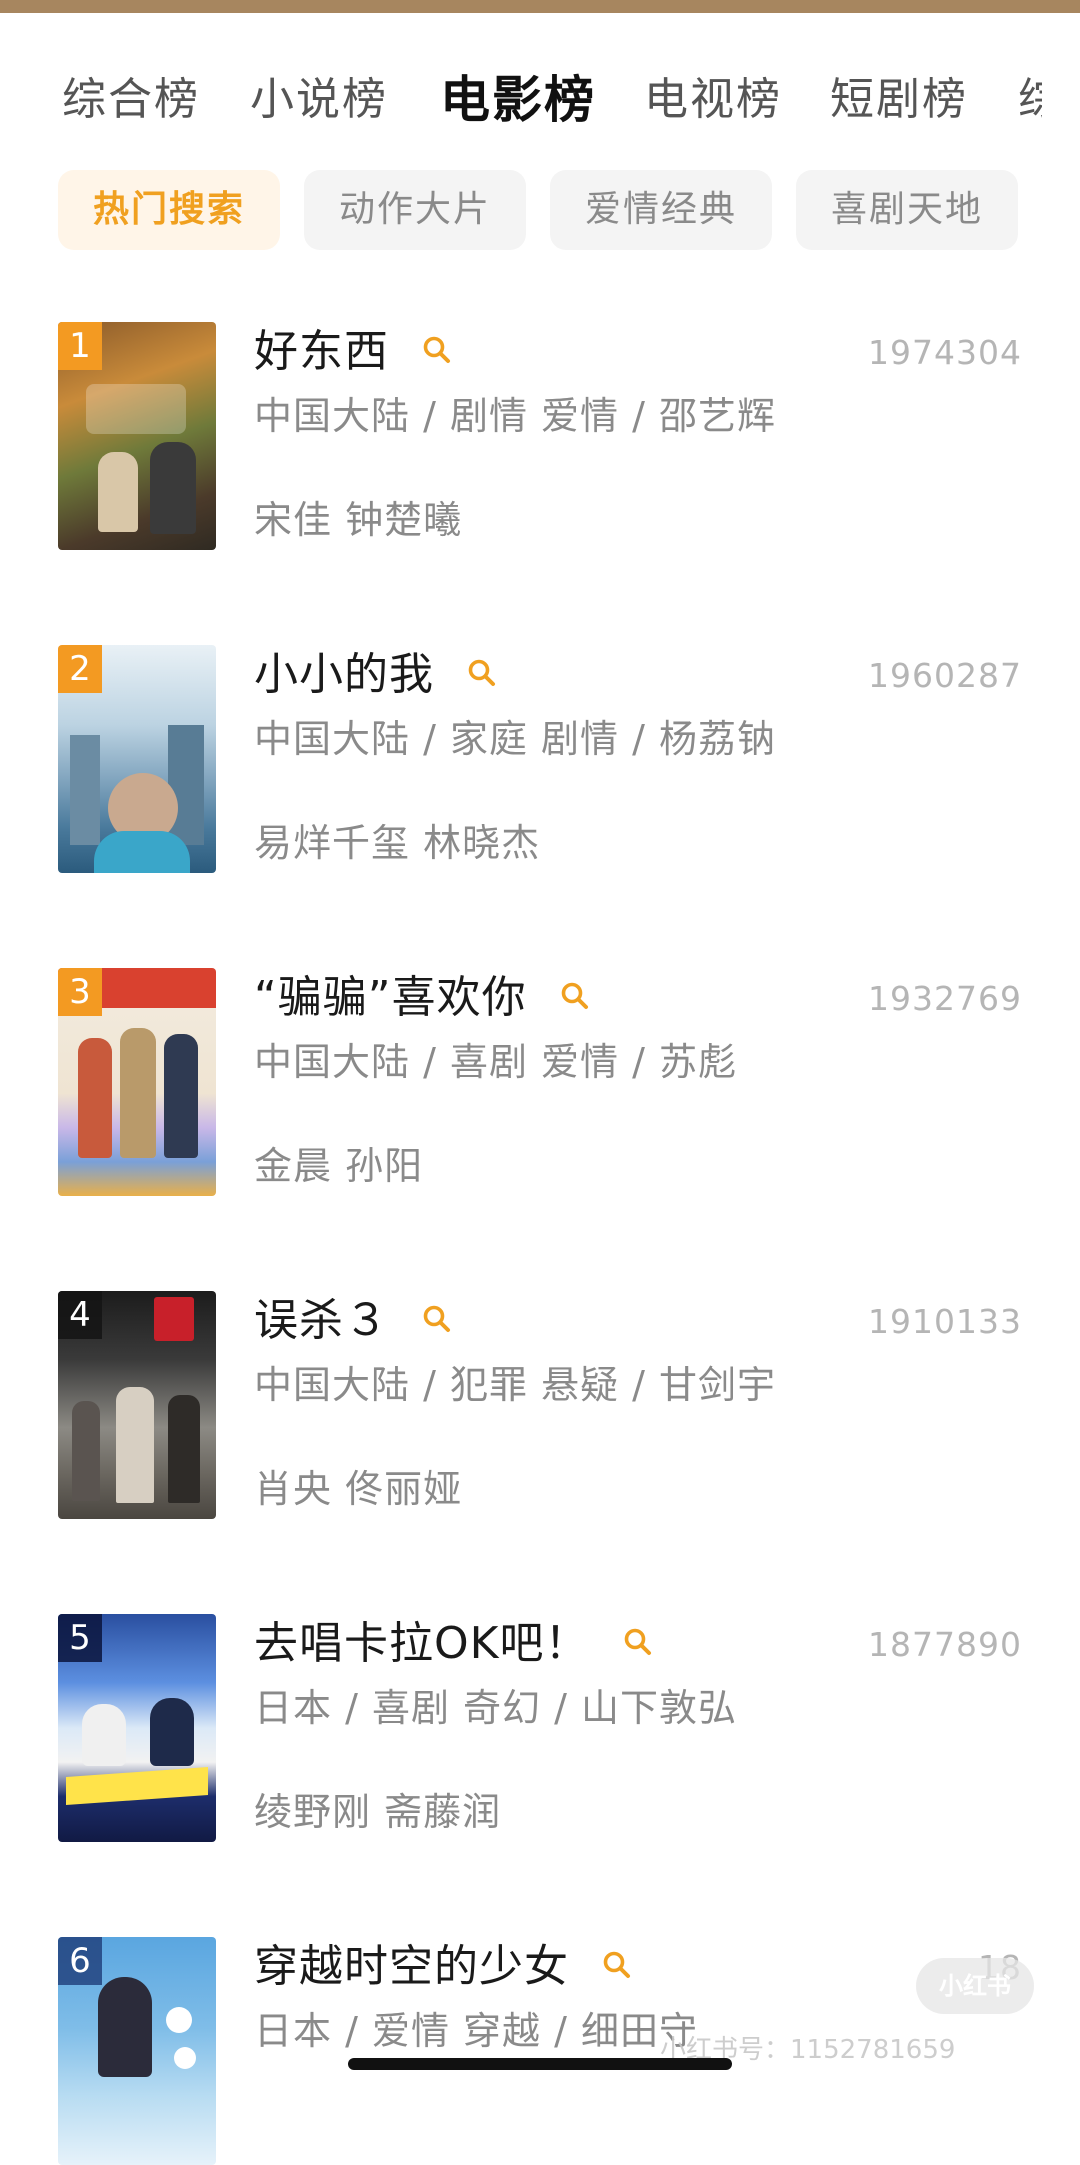 This screenshot has width=1080, height=2165. I want to click on movie-cast: 肖央 佟丽娅, so click(358, 1489).